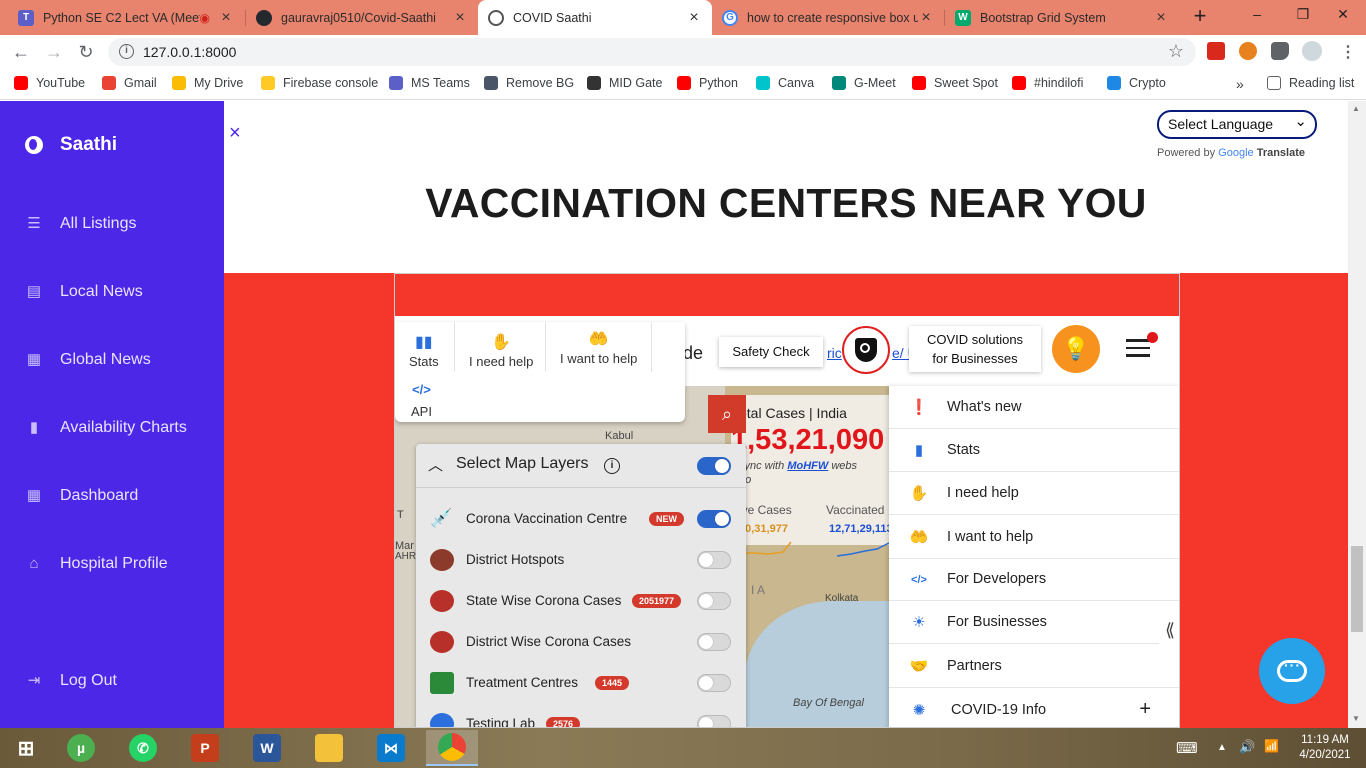 This screenshot has height=768, width=1366. I want to click on menu-item-partners: 🤝 Partners, so click(1034, 666).